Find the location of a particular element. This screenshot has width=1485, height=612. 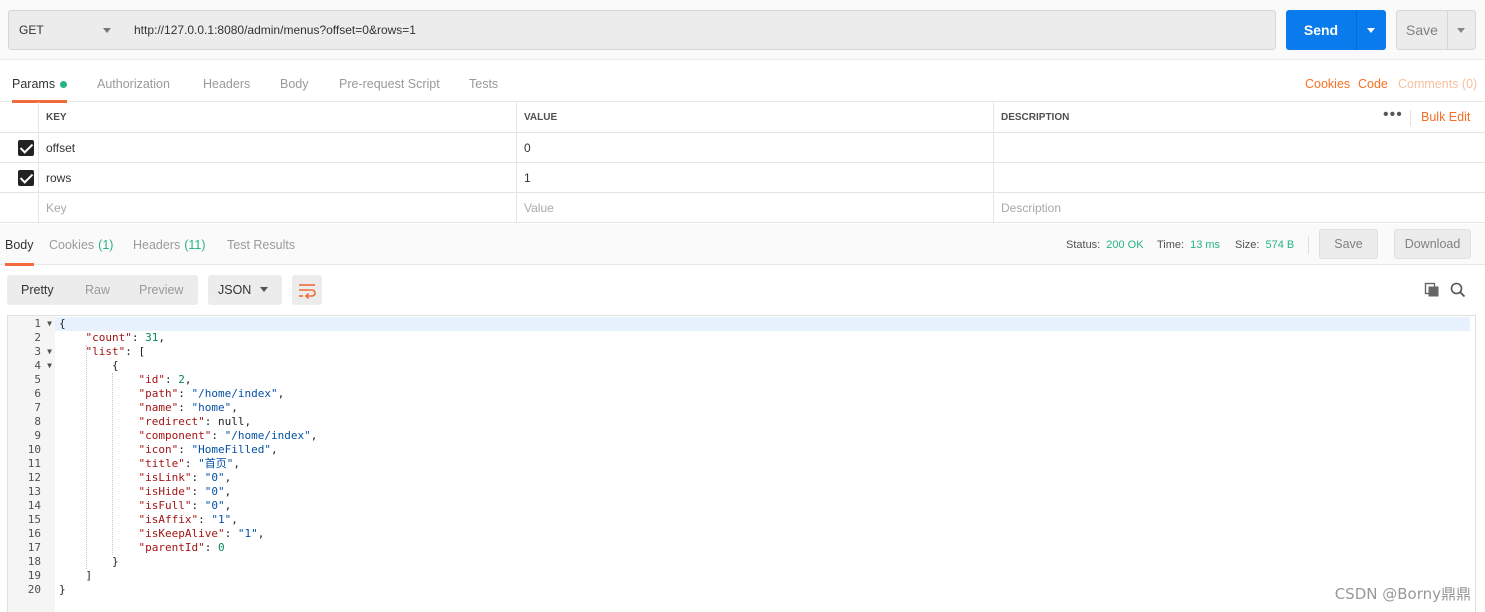

view-mode-group: Pretty Raw Preview is located at coordinates (102, 290).